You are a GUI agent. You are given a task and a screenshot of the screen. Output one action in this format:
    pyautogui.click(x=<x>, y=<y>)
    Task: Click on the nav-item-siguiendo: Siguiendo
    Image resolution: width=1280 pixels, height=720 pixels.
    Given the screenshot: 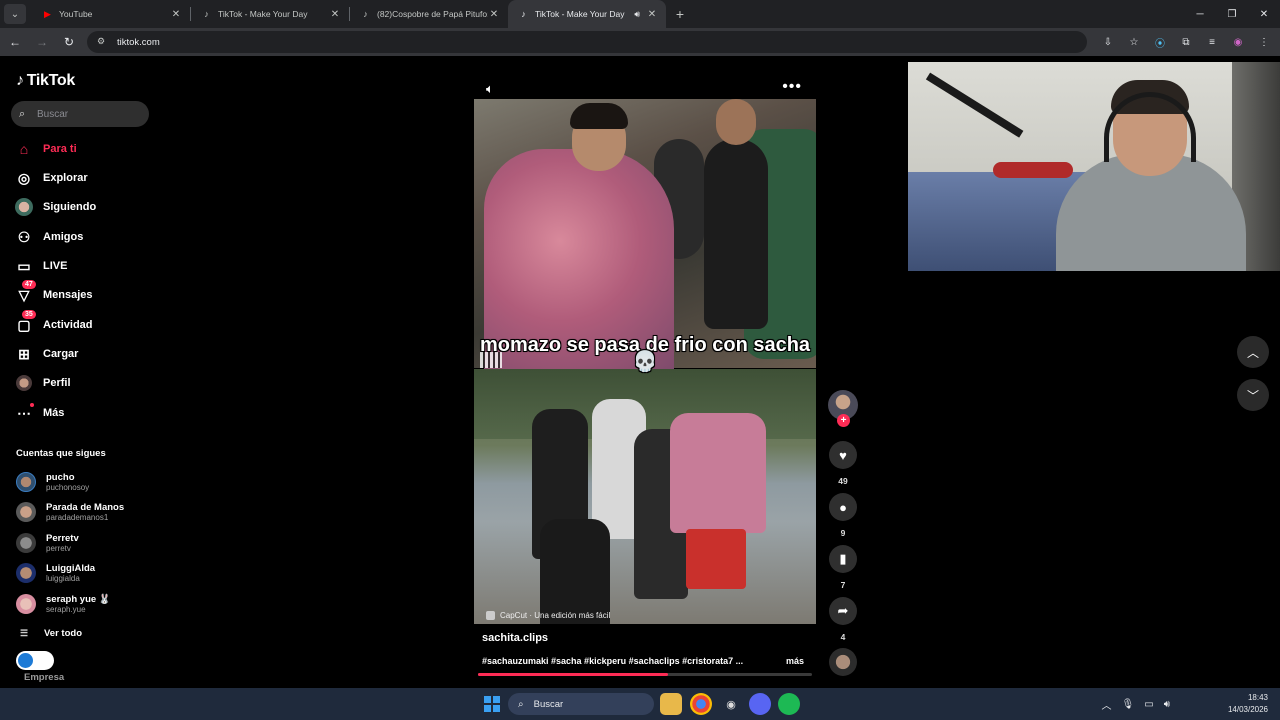 What is the action you would take?
    pyautogui.click(x=55, y=207)
    